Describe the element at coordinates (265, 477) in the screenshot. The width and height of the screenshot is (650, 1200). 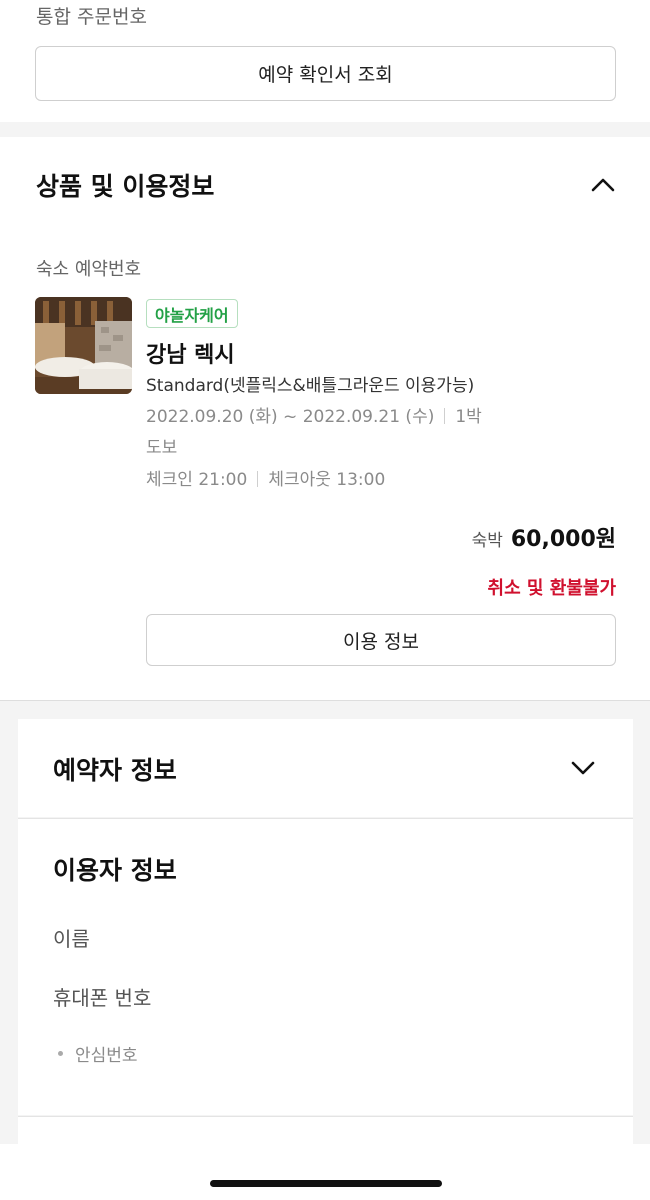
I see `check-times: 체크인 21:00 체크아웃 13:00` at that location.